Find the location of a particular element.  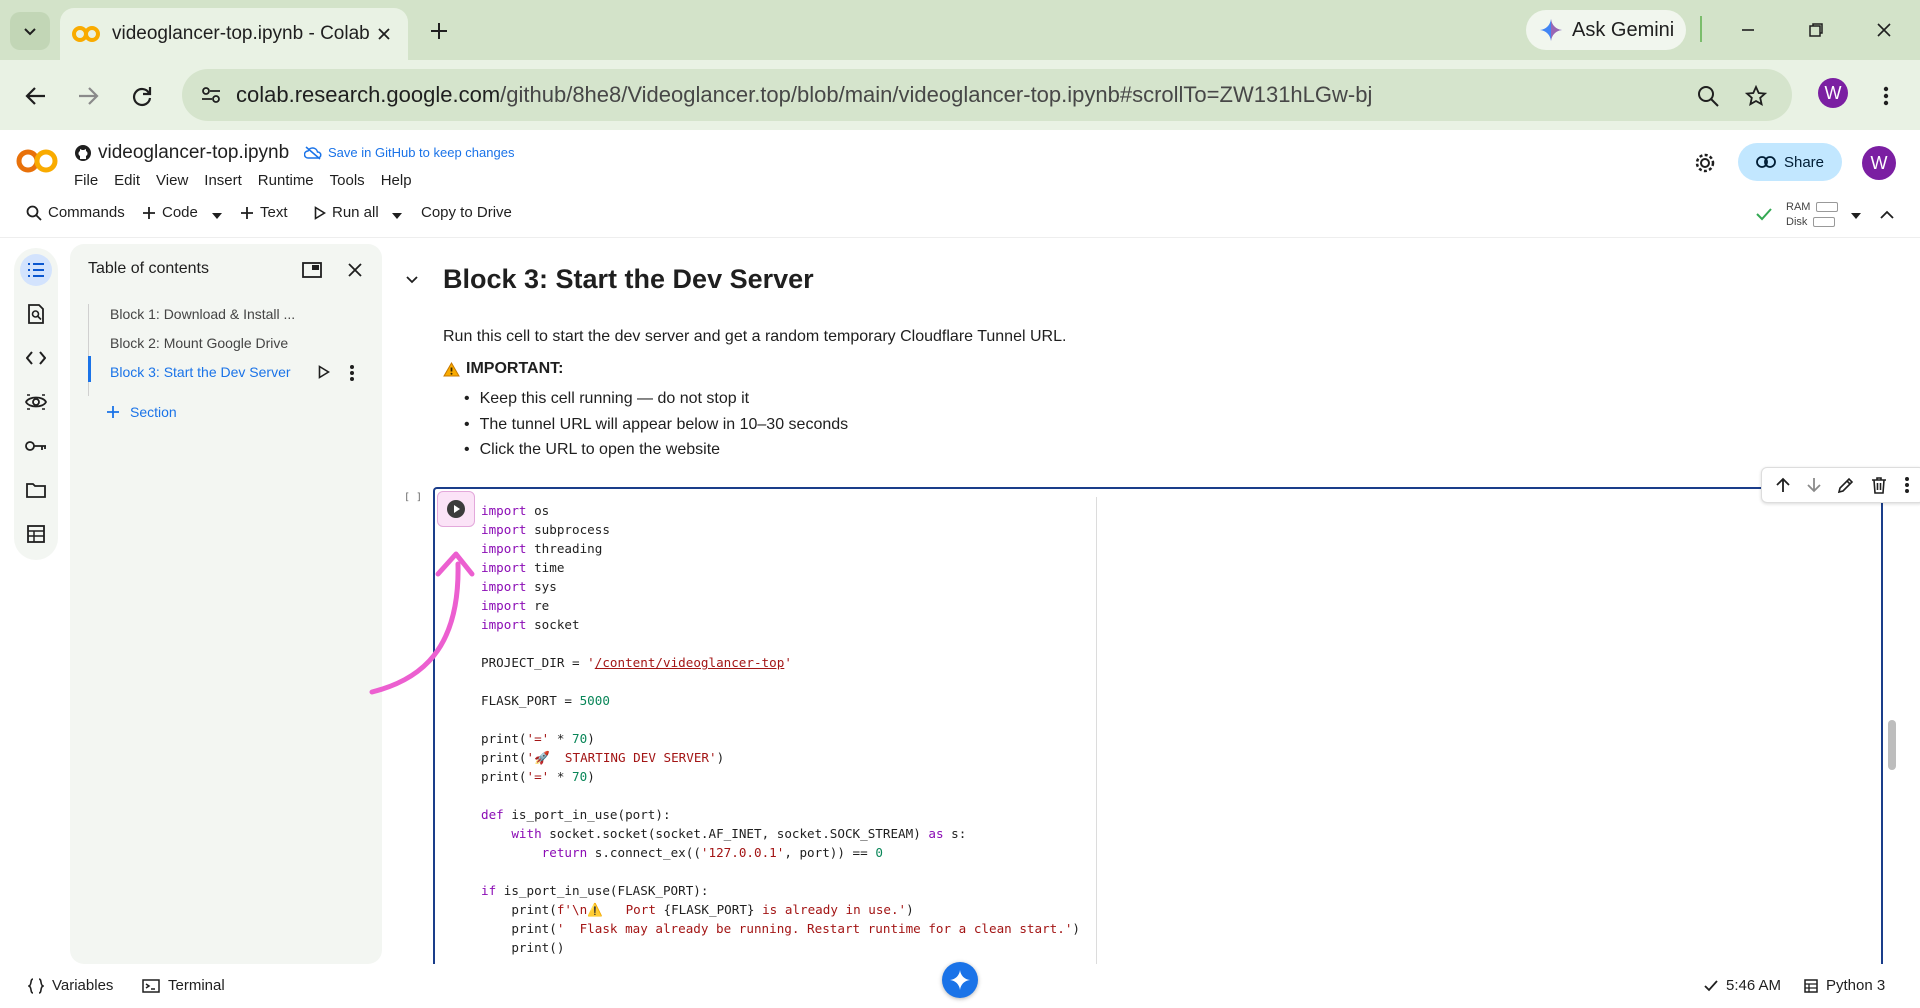

section-more-icon is located at coordinates (352, 373).